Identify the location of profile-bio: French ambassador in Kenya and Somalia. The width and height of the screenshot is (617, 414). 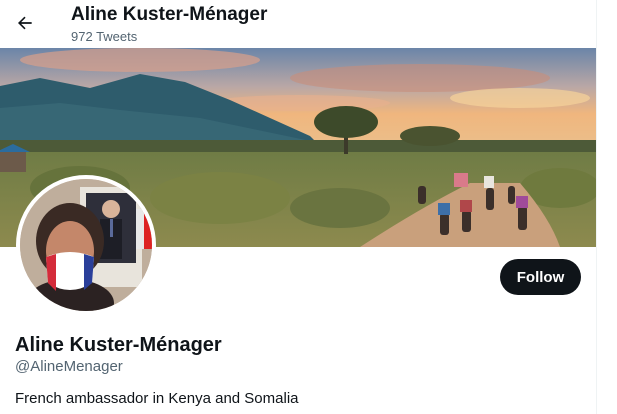
(157, 398).